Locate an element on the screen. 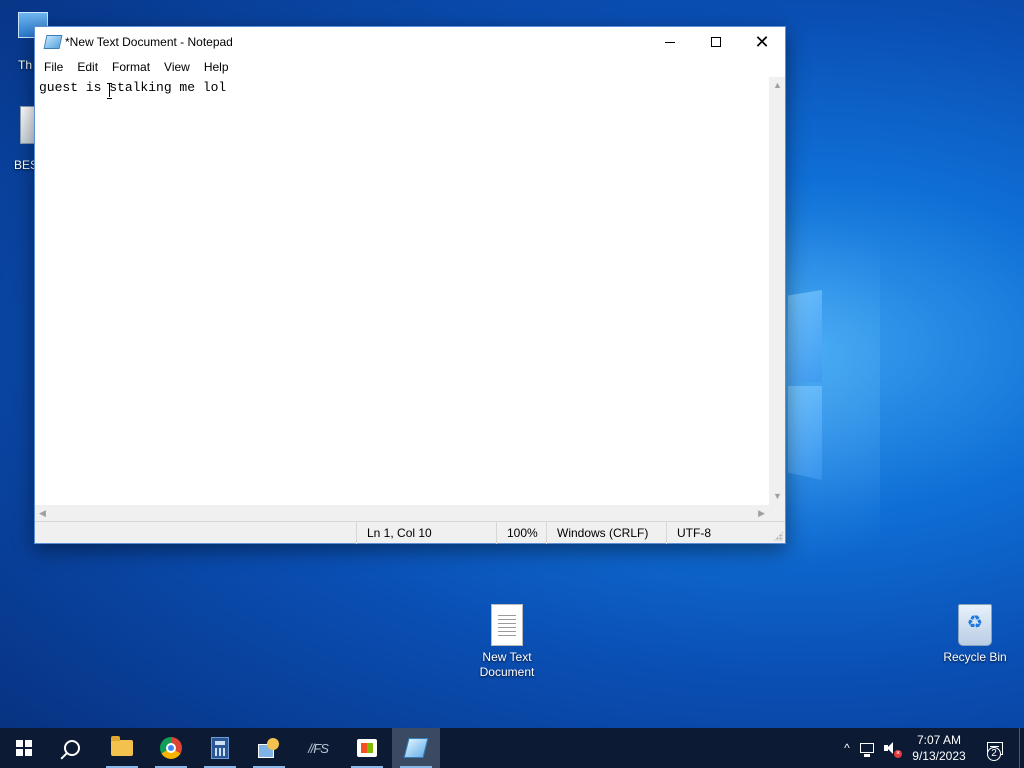  close-button: ✕ is located at coordinates (762, 42).